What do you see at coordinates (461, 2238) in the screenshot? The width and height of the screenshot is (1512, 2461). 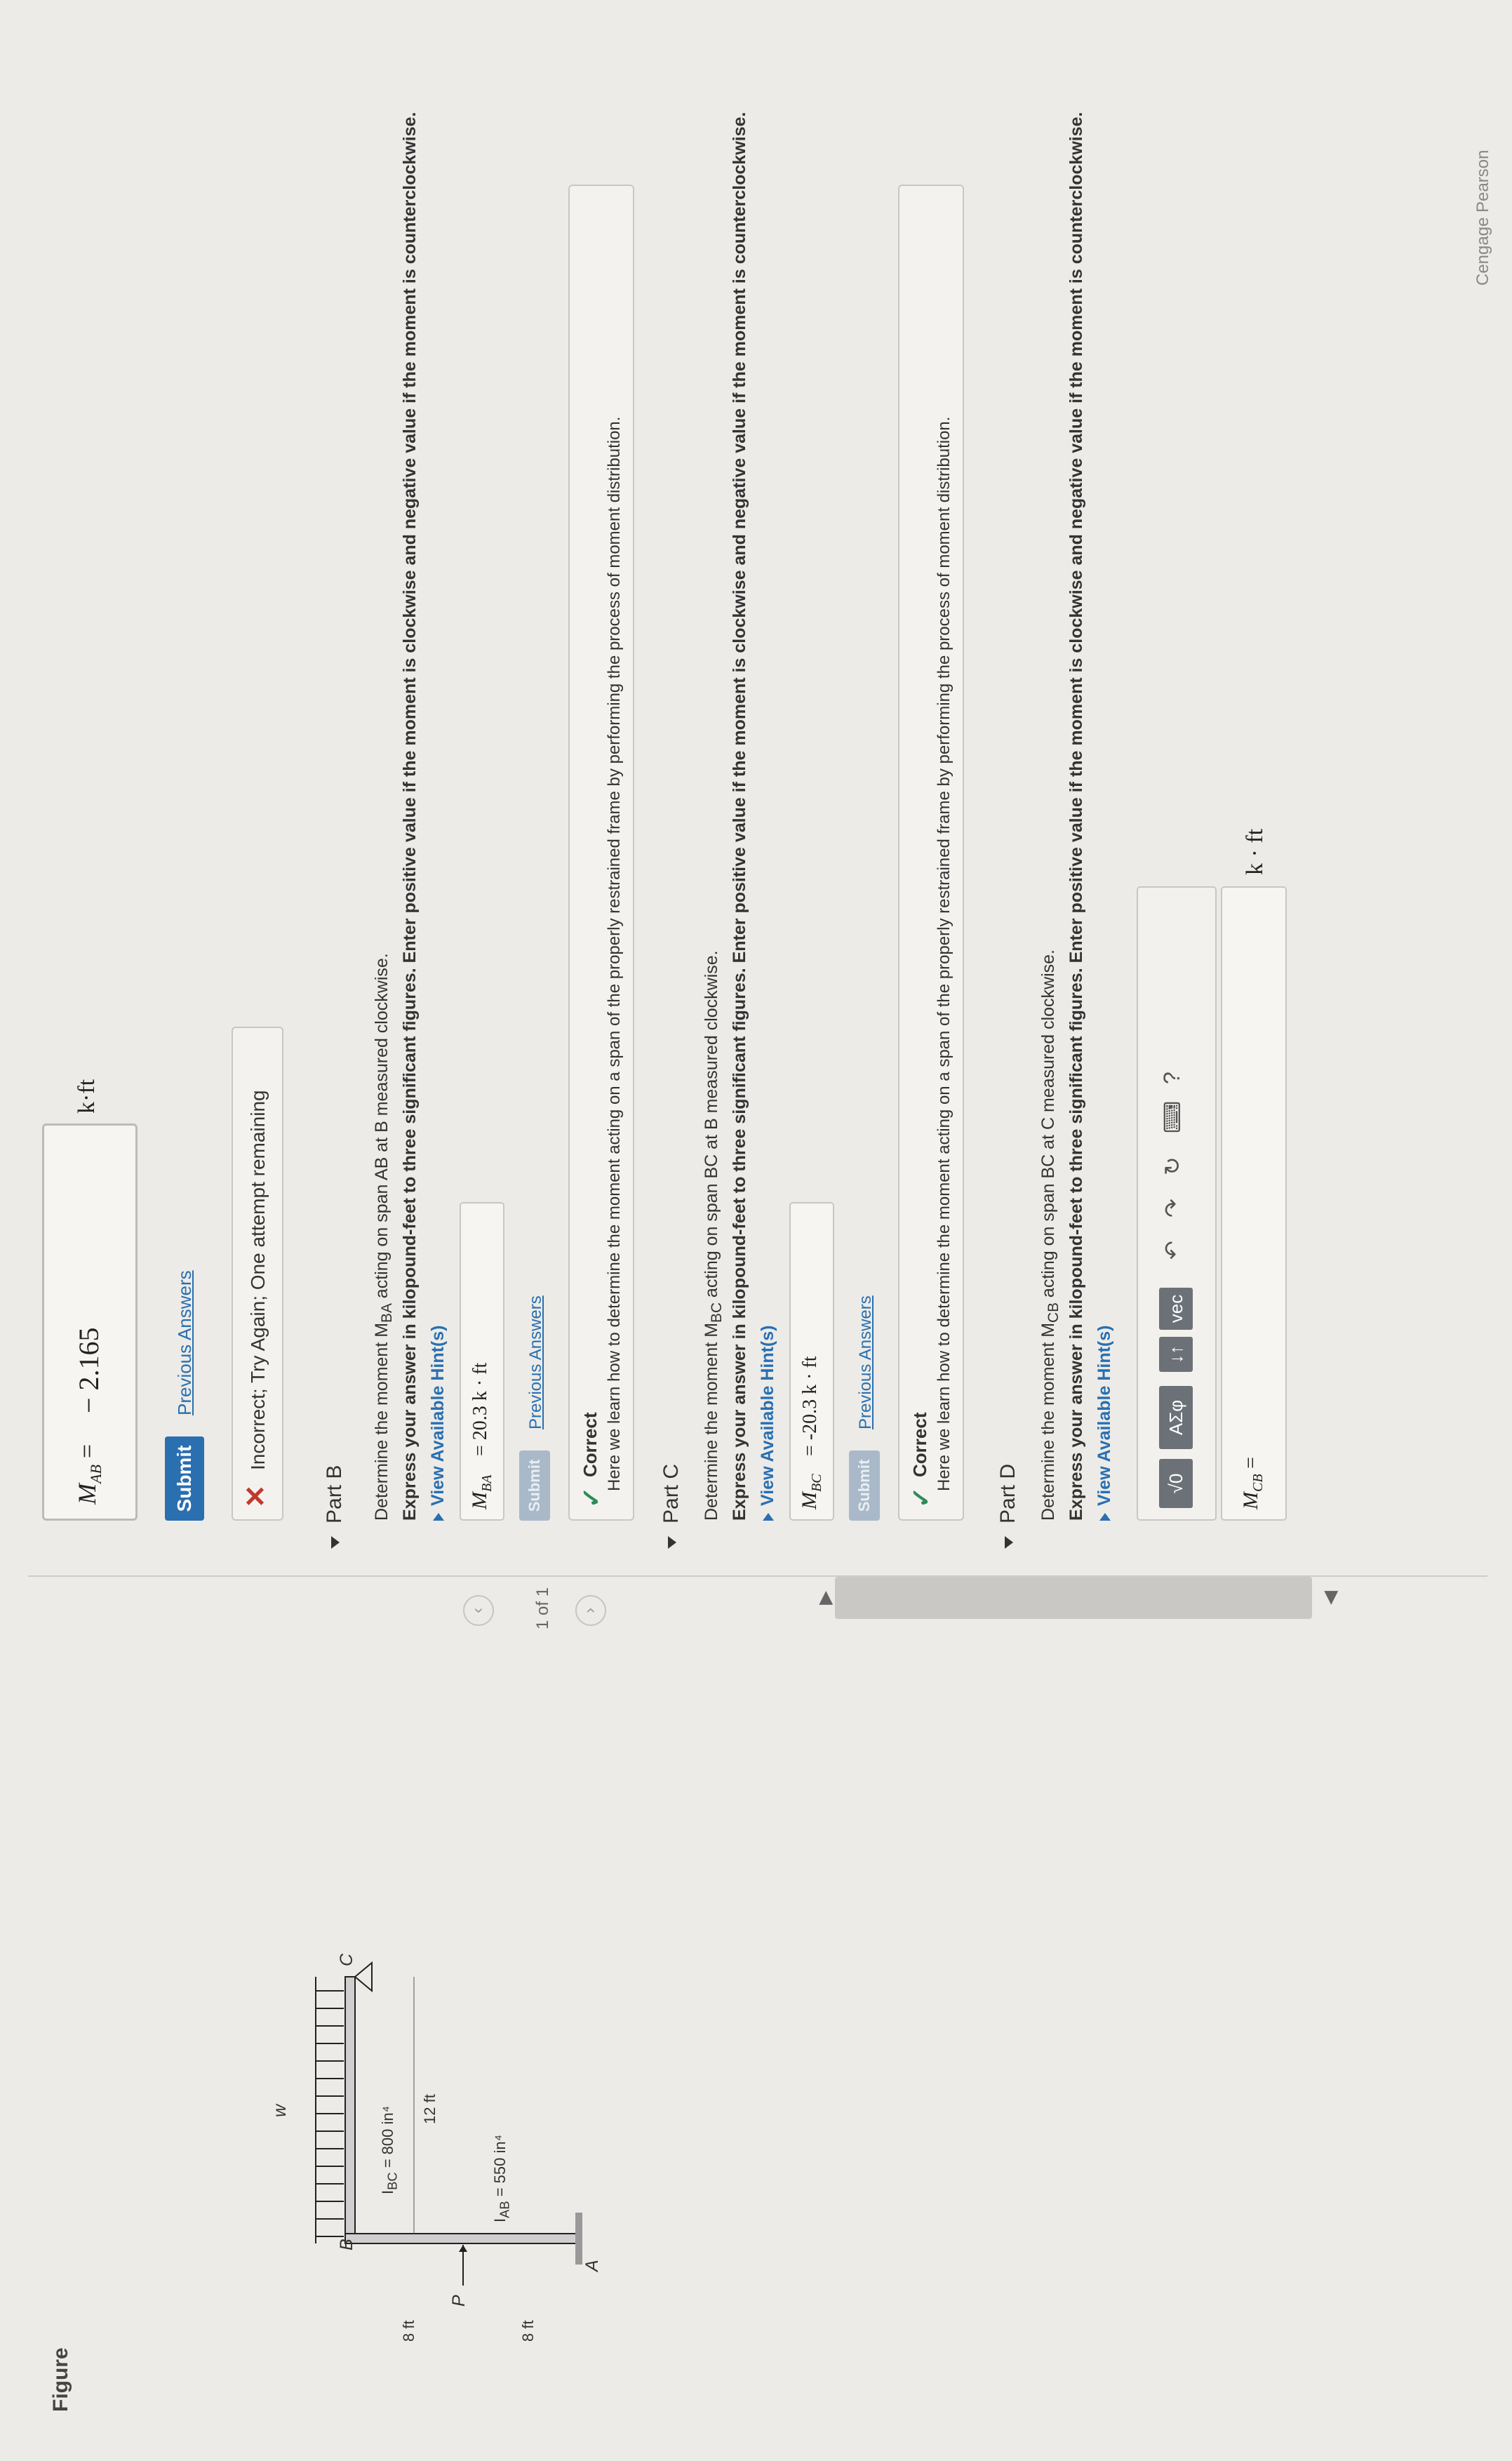 I see `column-ab` at bounding box center [461, 2238].